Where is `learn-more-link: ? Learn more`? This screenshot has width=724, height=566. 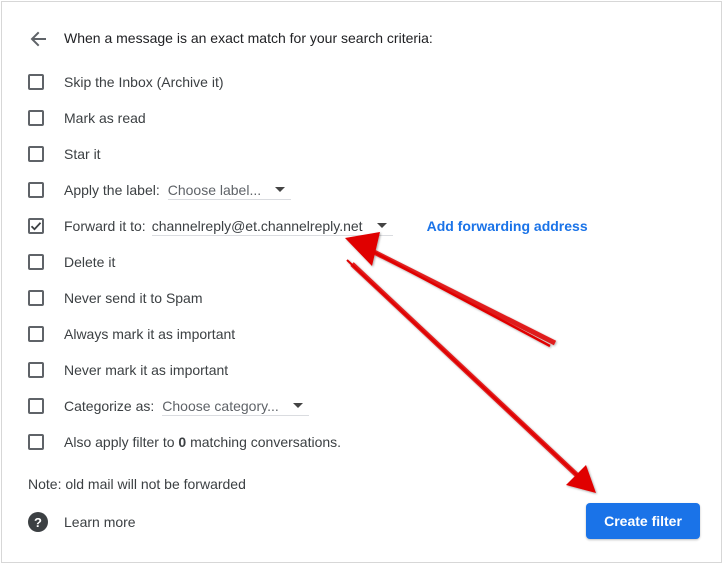 learn-more-link: ? Learn more is located at coordinates (82, 522).